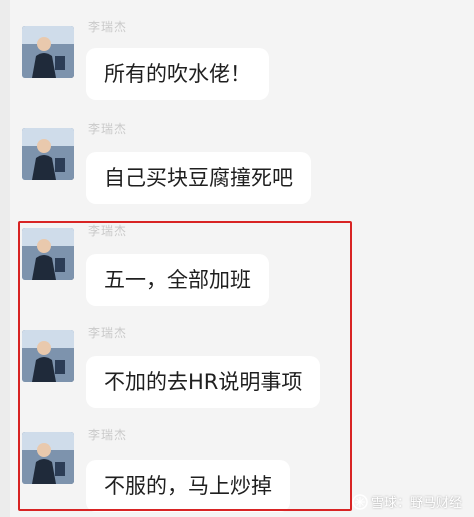 This screenshot has width=474, height=517. Describe the element at coordinates (198, 178) in the screenshot. I see `message-bubble: 自己买块豆腐撞死吧` at that location.